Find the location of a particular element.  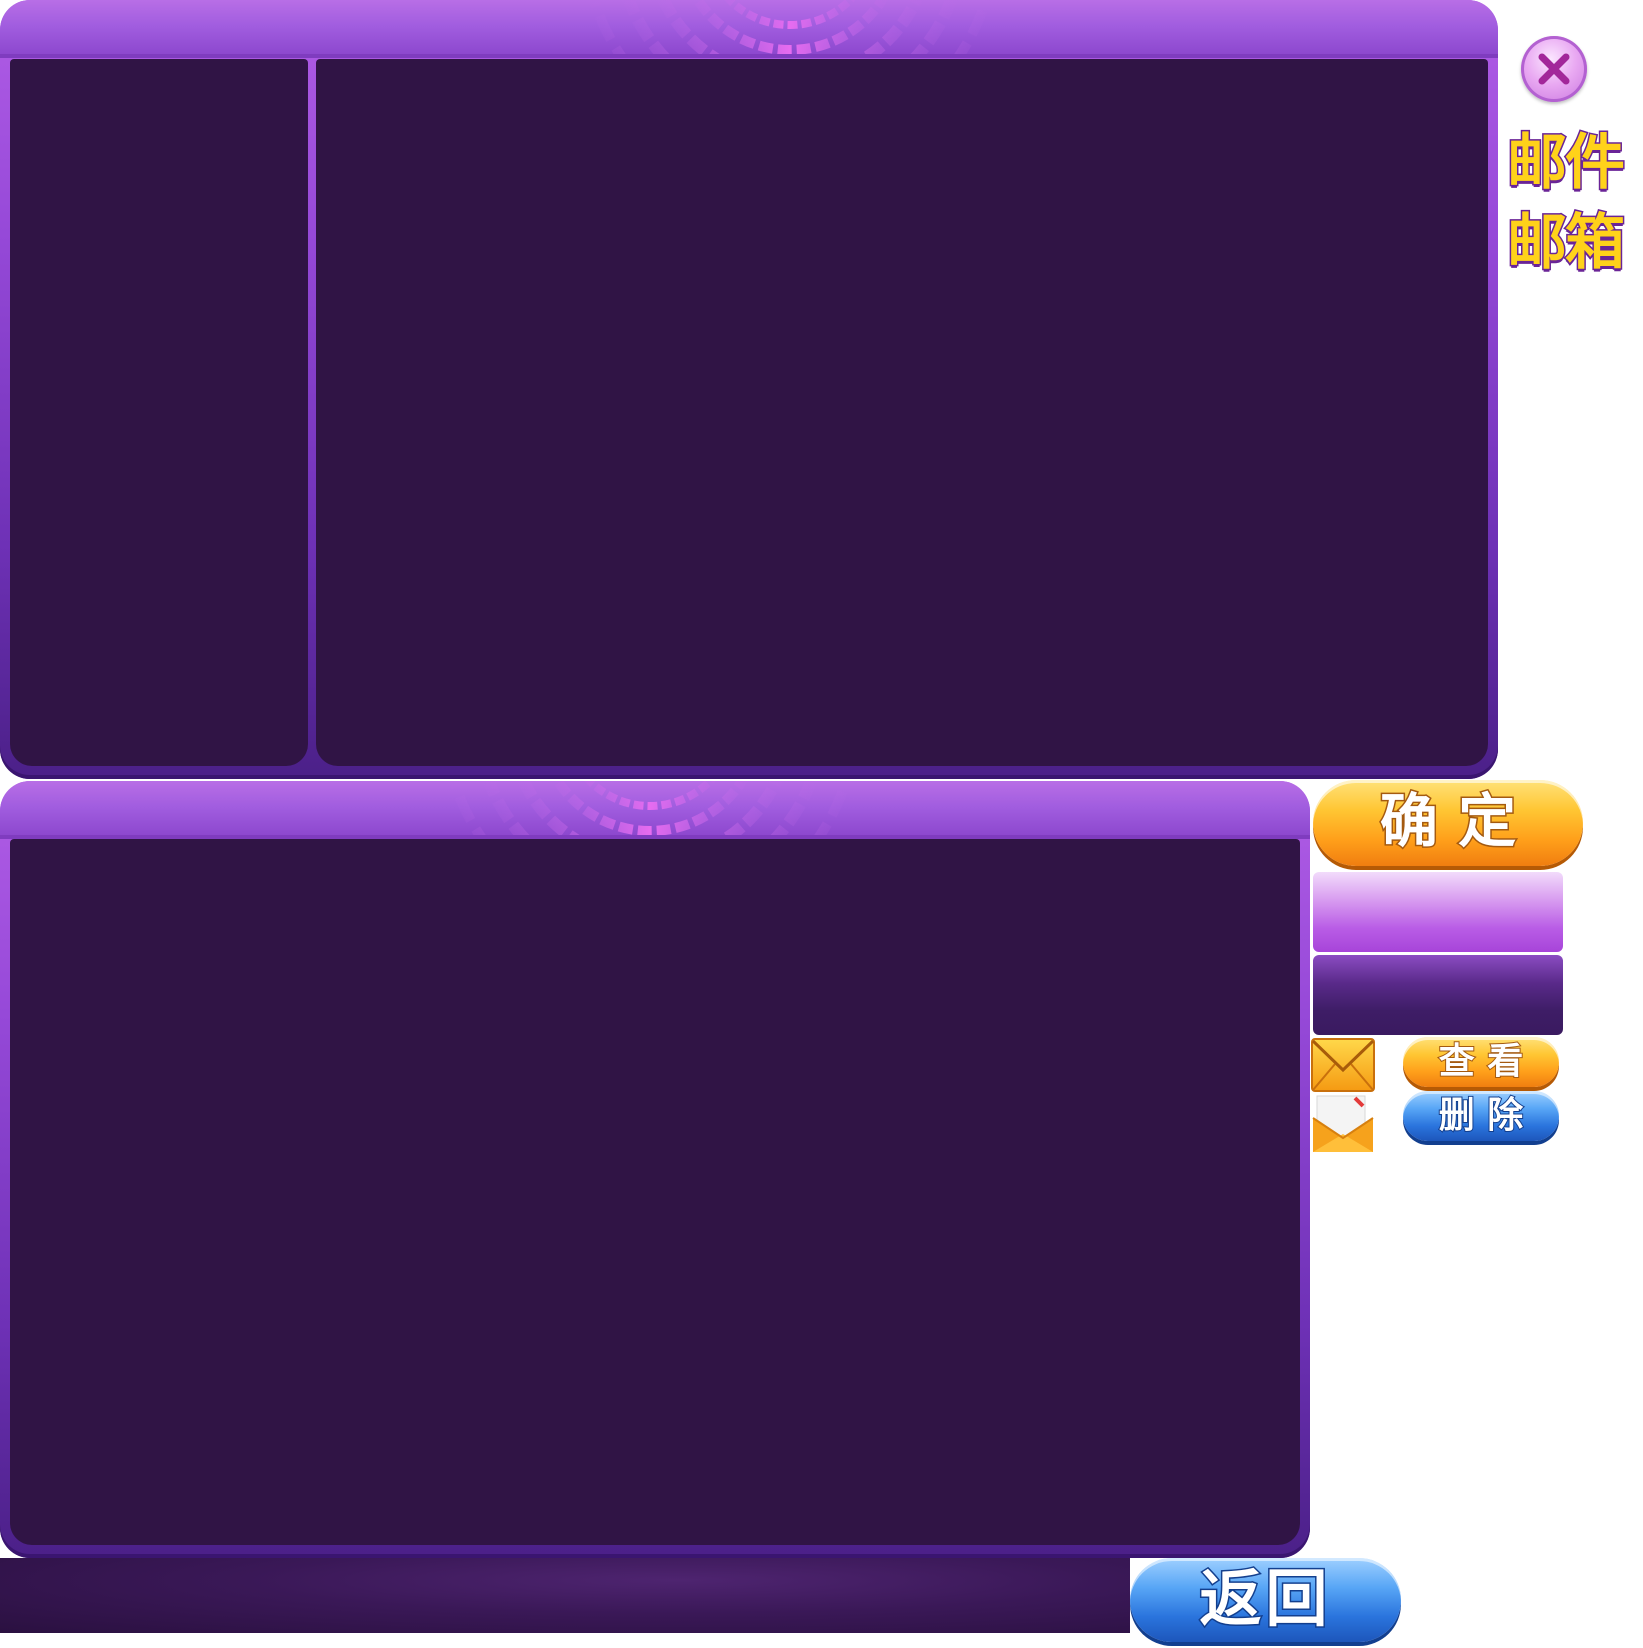

mail-list-area is located at coordinates (159, 412).